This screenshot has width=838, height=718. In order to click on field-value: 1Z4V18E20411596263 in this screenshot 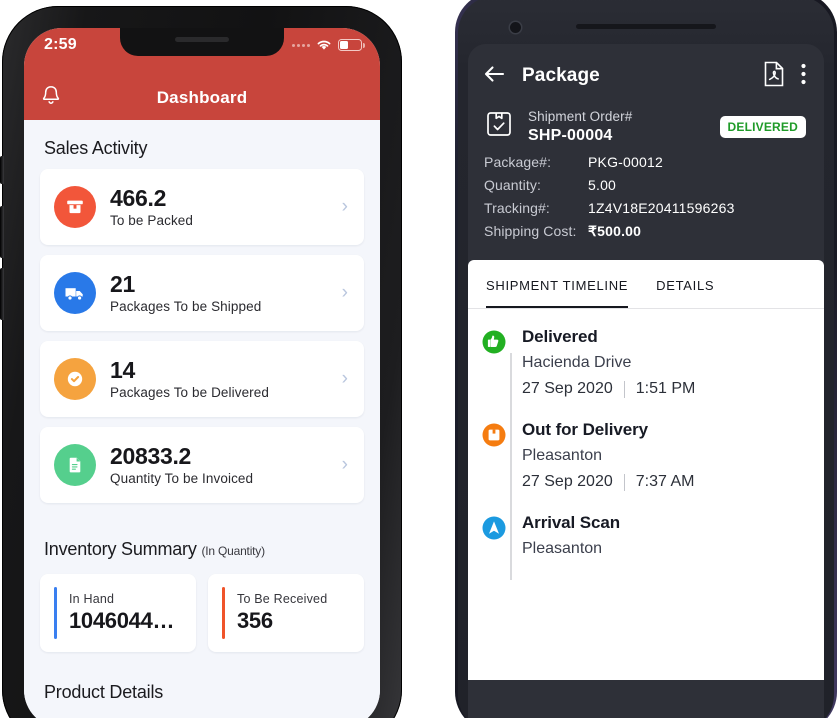, I will do `click(661, 208)`.